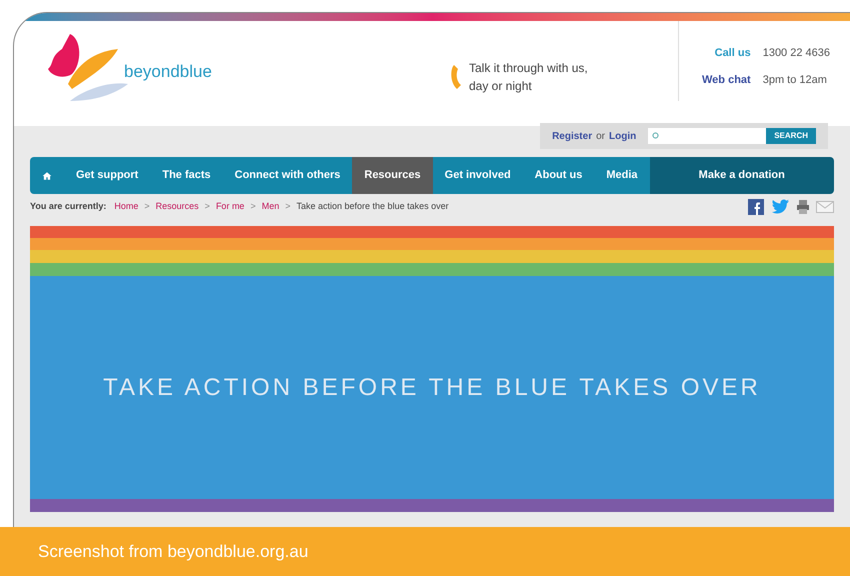 The image size is (850, 576). Describe the element at coordinates (622, 175) in the screenshot. I see `nav-tab: Media` at that location.